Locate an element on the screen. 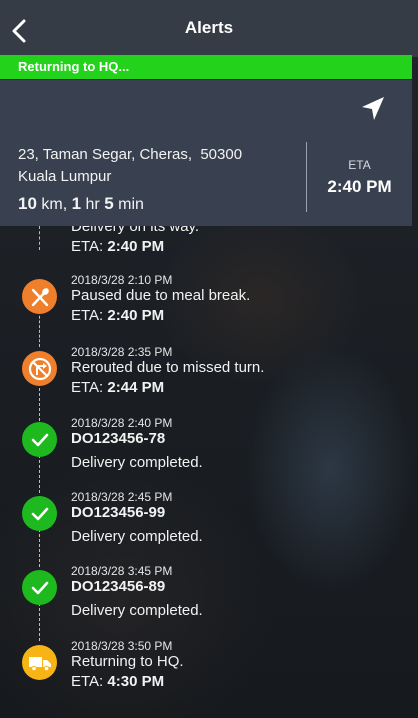 The width and height of the screenshot is (418, 718). event-time: 2018/3/28 2:35 PM is located at coordinates (122, 352).